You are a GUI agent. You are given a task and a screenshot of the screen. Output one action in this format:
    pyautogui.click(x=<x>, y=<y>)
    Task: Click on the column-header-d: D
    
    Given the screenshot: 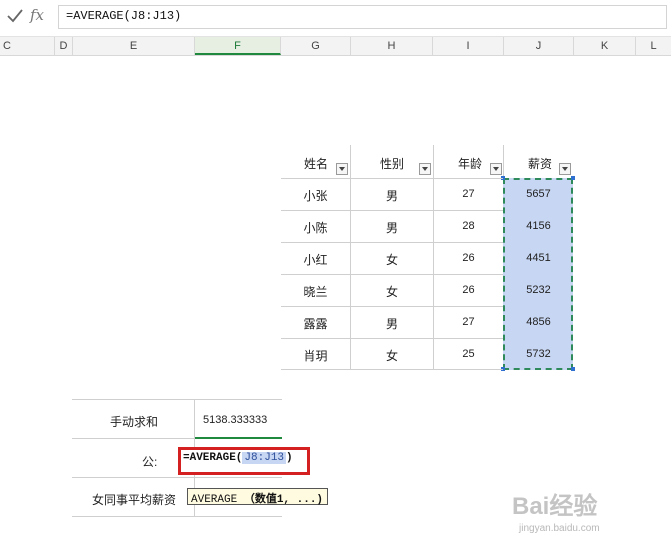 What is the action you would take?
    pyautogui.click(x=64, y=46)
    